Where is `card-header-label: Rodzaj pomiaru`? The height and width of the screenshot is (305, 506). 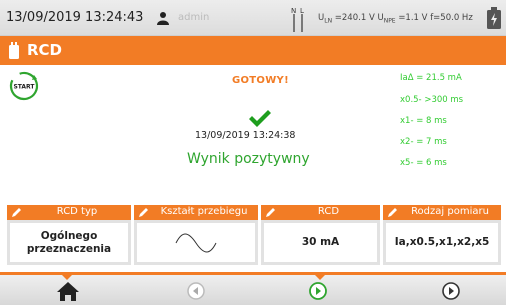
card-header-label: Rodzaj pomiaru is located at coordinates (450, 211).